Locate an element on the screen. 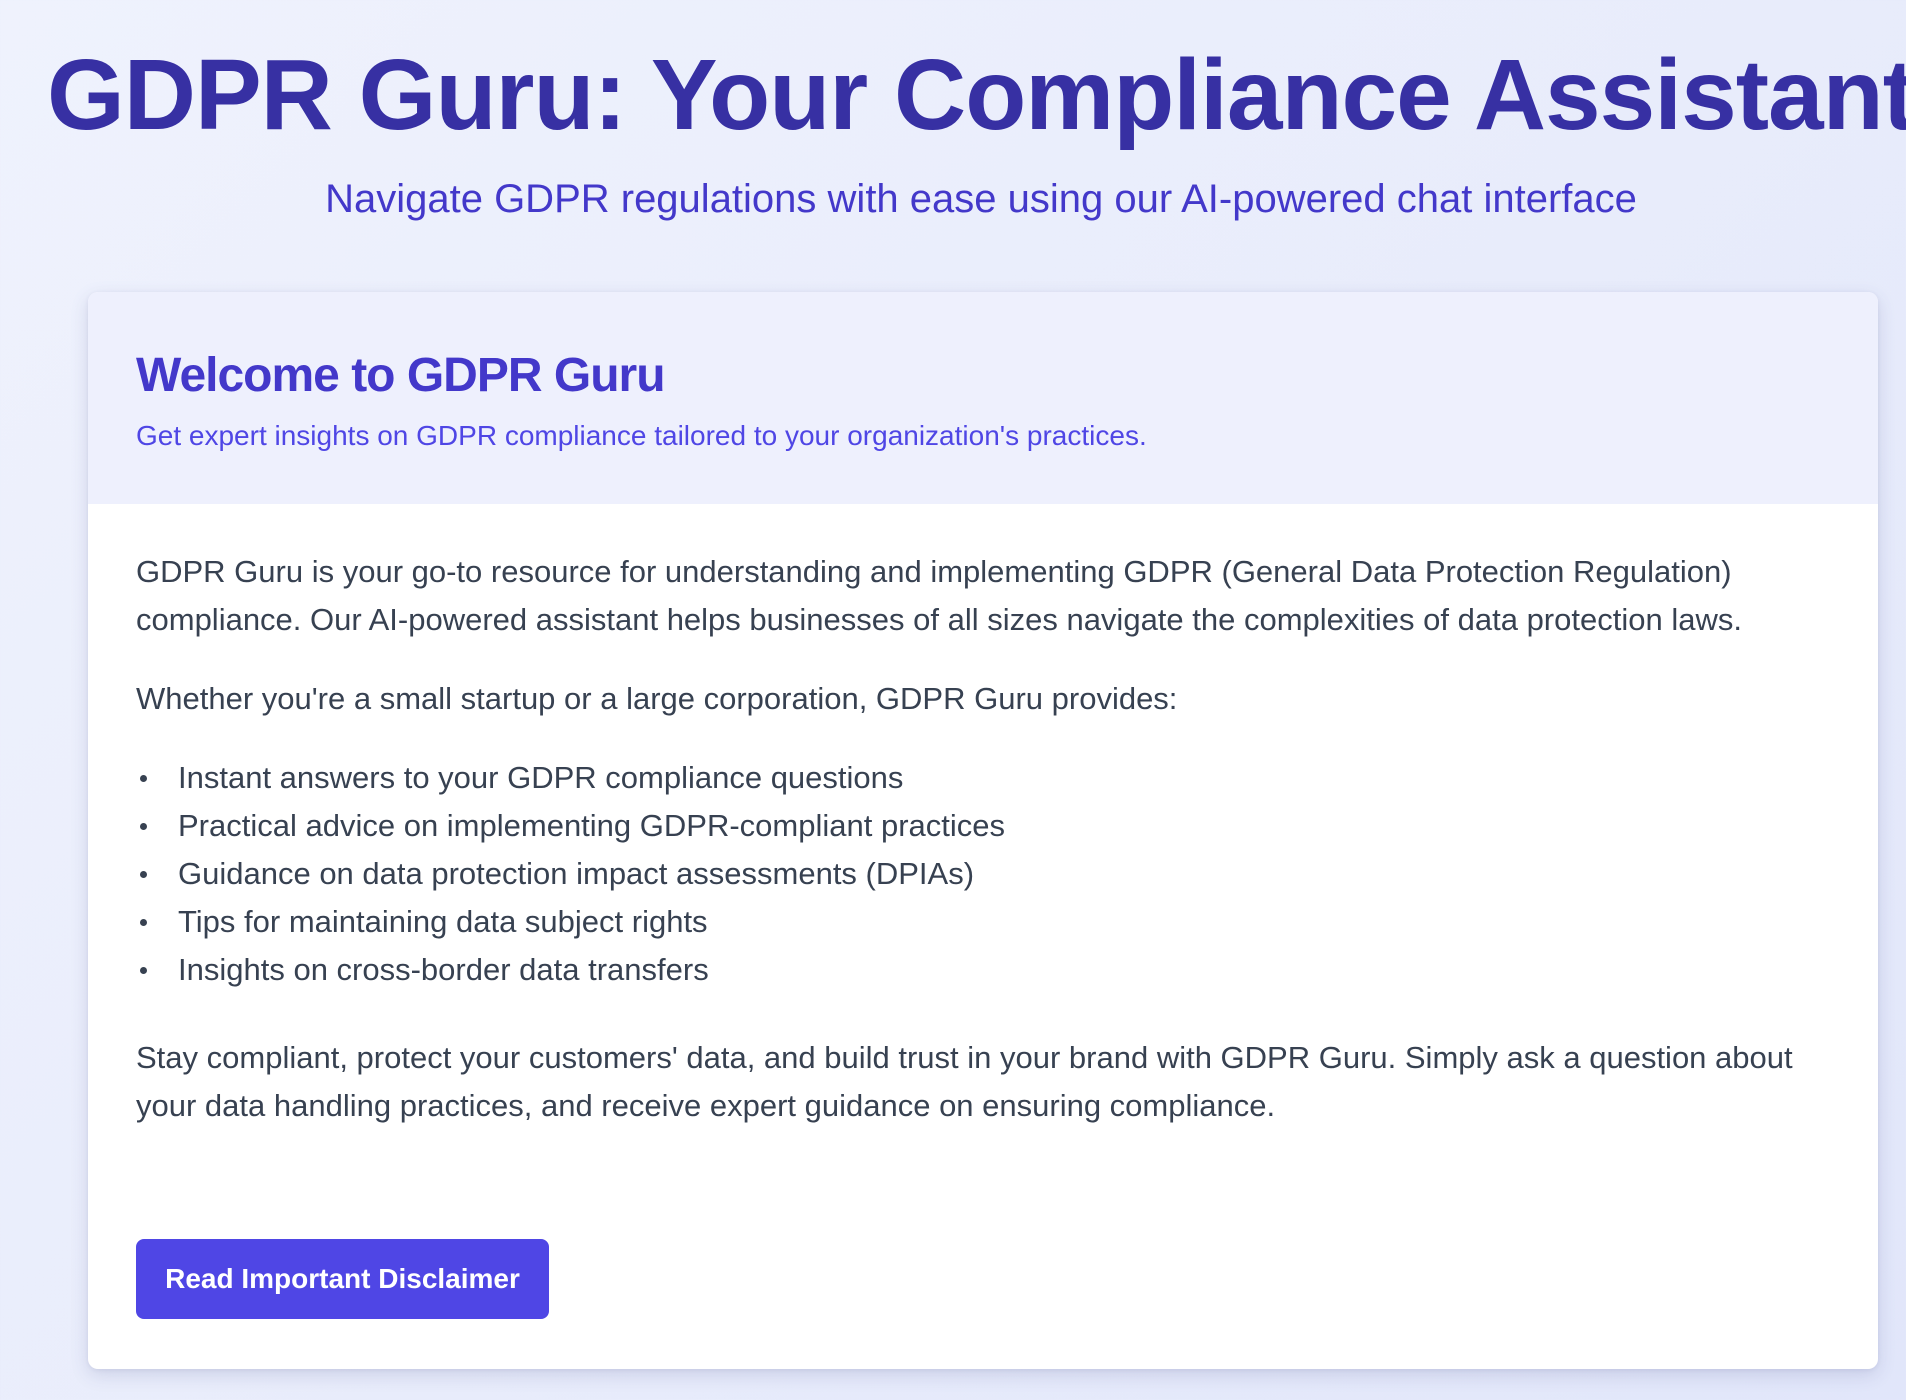 This screenshot has height=1400, width=1906. feature-list-item: Insights on cross-border data transfers is located at coordinates (986, 970).